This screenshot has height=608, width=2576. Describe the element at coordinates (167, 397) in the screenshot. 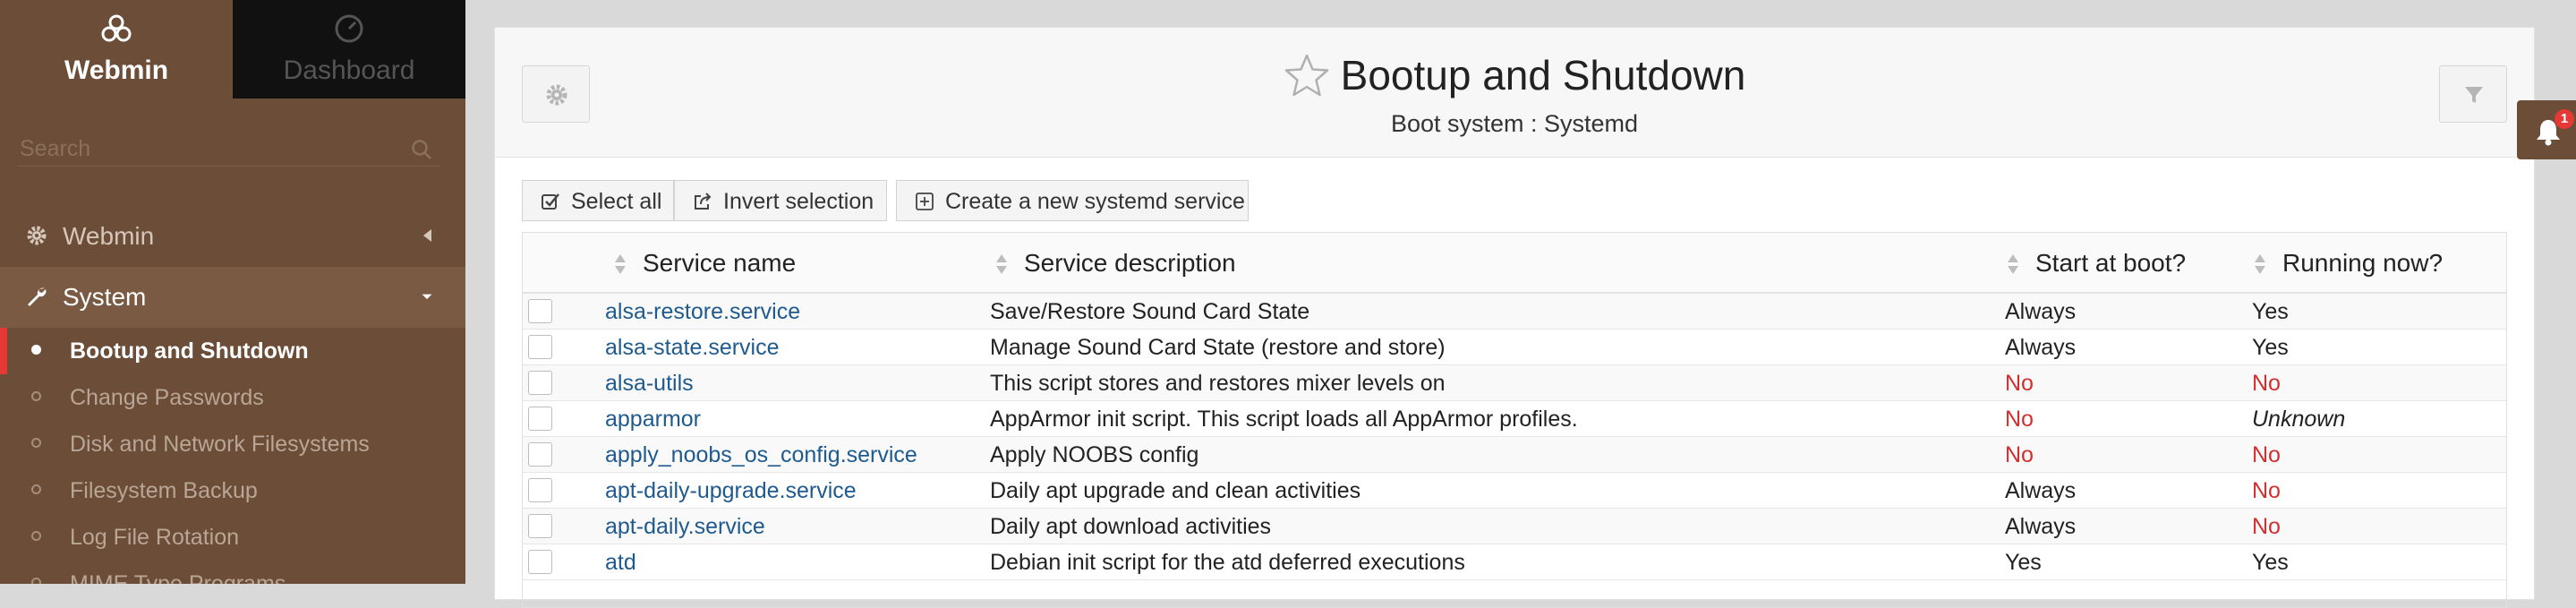

I see `sidebar-item-label: Change Passwords` at that location.